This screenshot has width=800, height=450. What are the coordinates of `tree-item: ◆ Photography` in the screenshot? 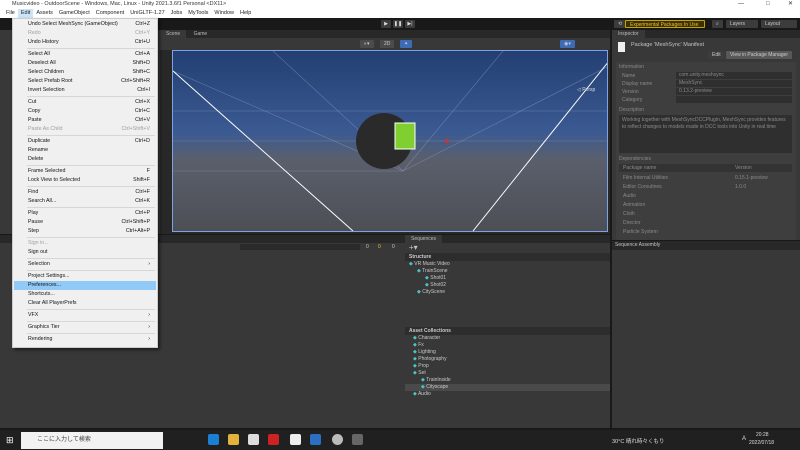 It's located at (507, 359).